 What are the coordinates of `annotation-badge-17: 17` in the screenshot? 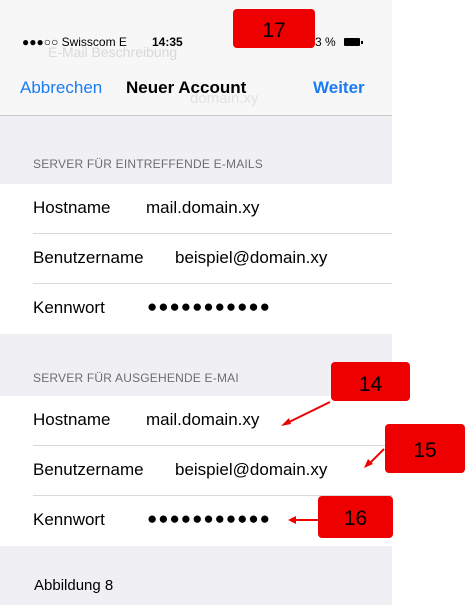 It's located at (274, 28).